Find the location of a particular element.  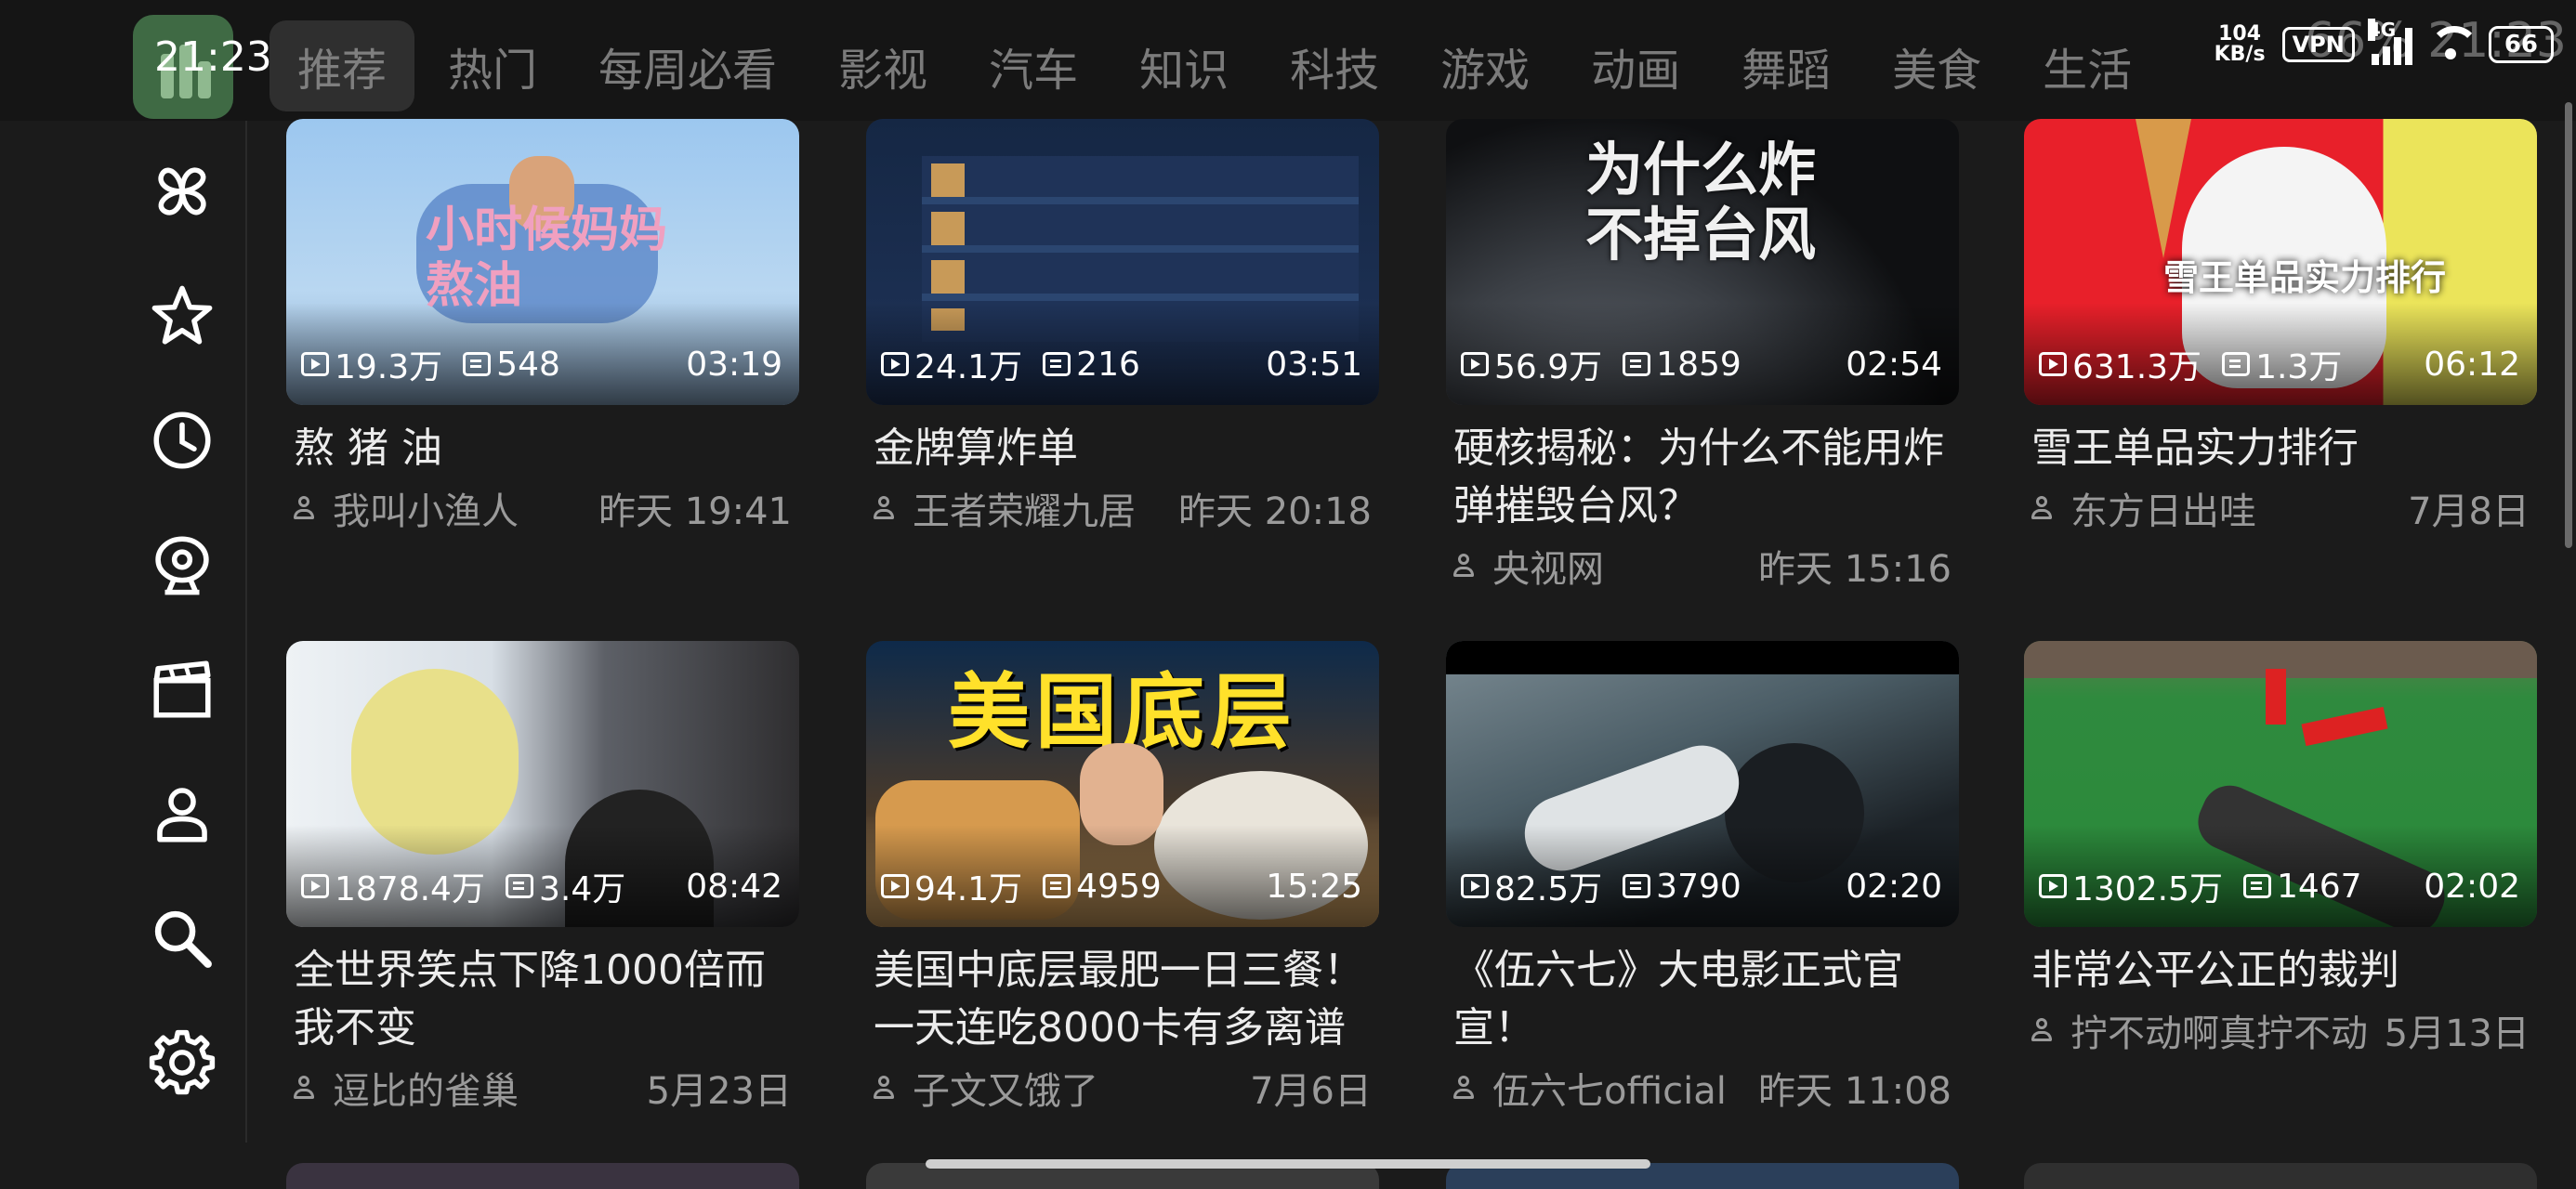

video-thumbnail: 雪王单品实力排行 631.3万 1.3万 06:12 is located at coordinates (2280, 262).